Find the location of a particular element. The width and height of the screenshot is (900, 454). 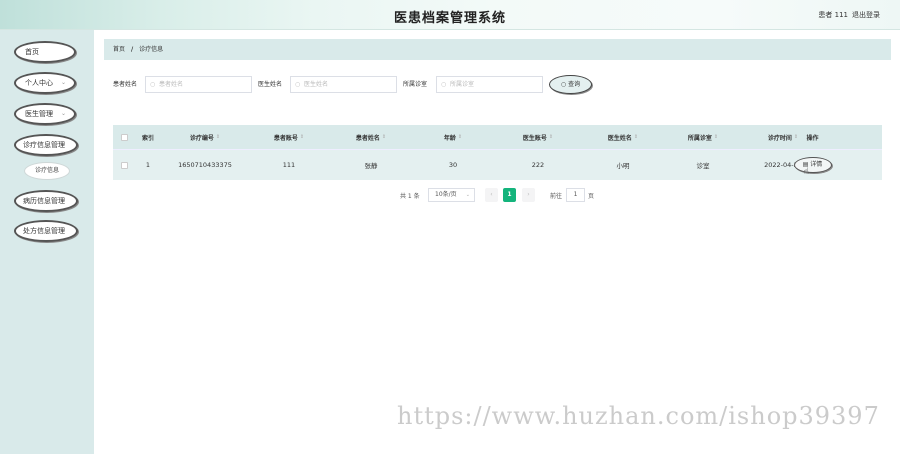

sidebar-item-doctor-management: 医生管理 ⌄ is located at coordinates (45, 114).